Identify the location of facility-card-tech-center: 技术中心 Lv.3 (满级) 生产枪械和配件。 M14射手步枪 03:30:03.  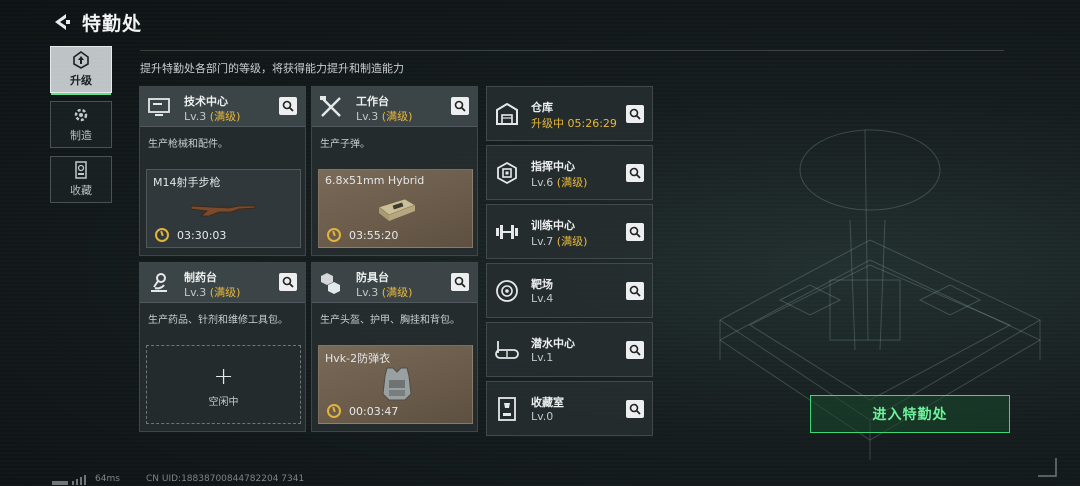
(222, 171).